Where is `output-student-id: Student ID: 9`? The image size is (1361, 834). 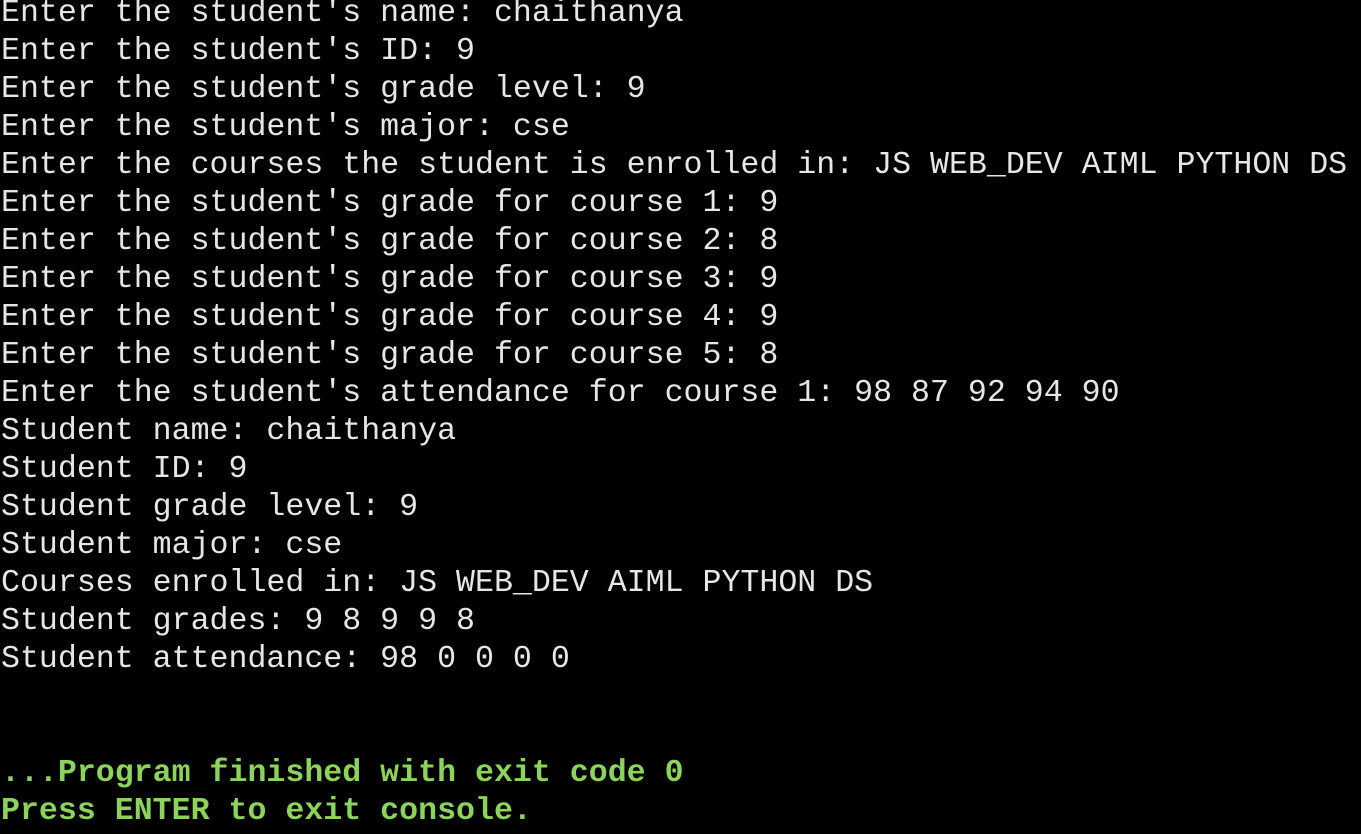 output-student-id: Student ID: 9 is located at coordinates (124, 469).